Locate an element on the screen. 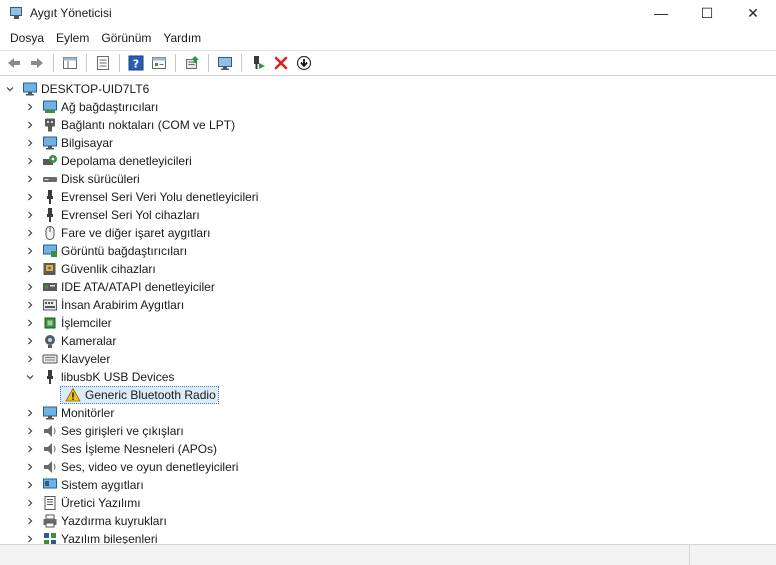 The height and width of the screenshot is (565, 776). tree-category-evrensel-seri-veri-yolu-denetleyicileri: Evrensel Seri Veri Yolu denetleyicileri is located at coordinates (141, 197).